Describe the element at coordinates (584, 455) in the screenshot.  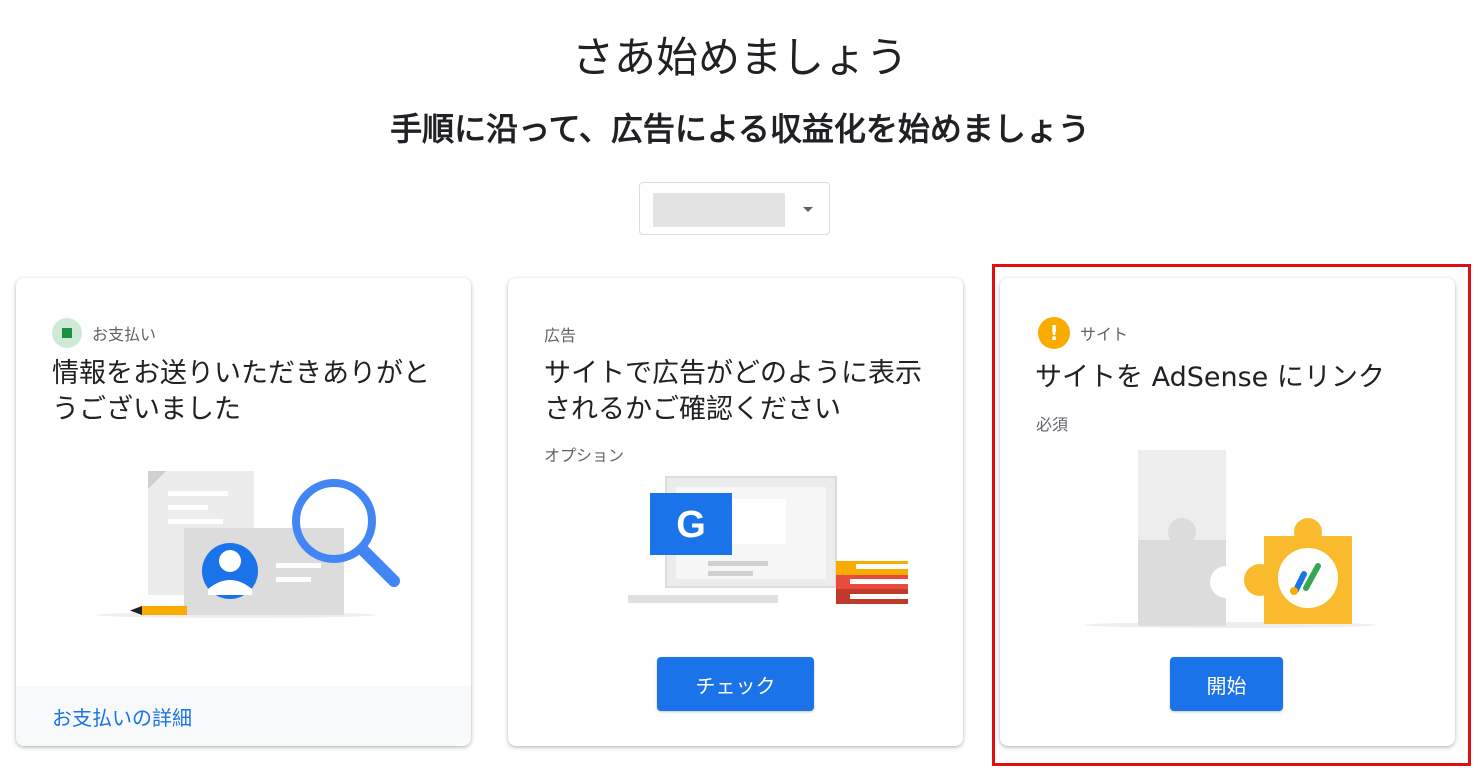
I see `optional-label: オプション` at that location.